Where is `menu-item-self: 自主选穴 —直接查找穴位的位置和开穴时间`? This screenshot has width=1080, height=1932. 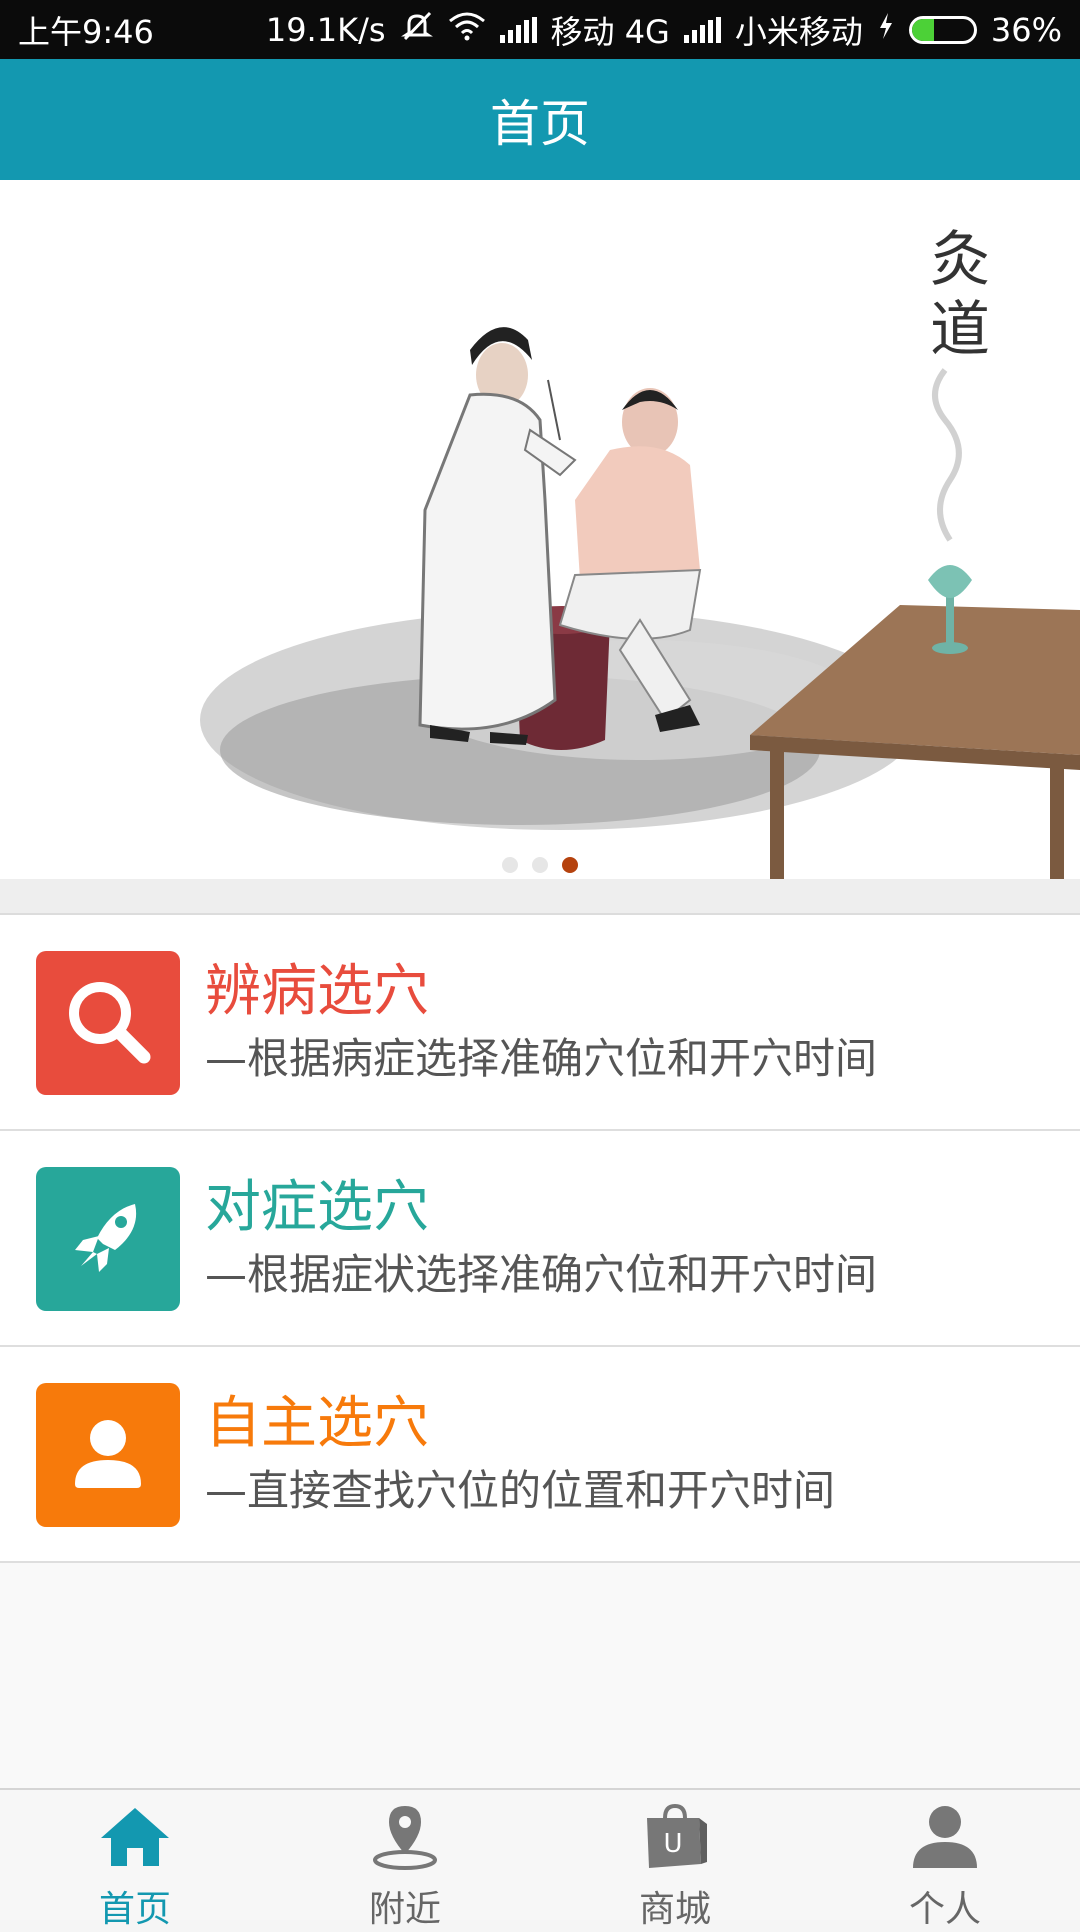
menu-item-self: 自主选穴 —直接查找穴位的位置和开穴时间 is located at coordinates (540, 1455).